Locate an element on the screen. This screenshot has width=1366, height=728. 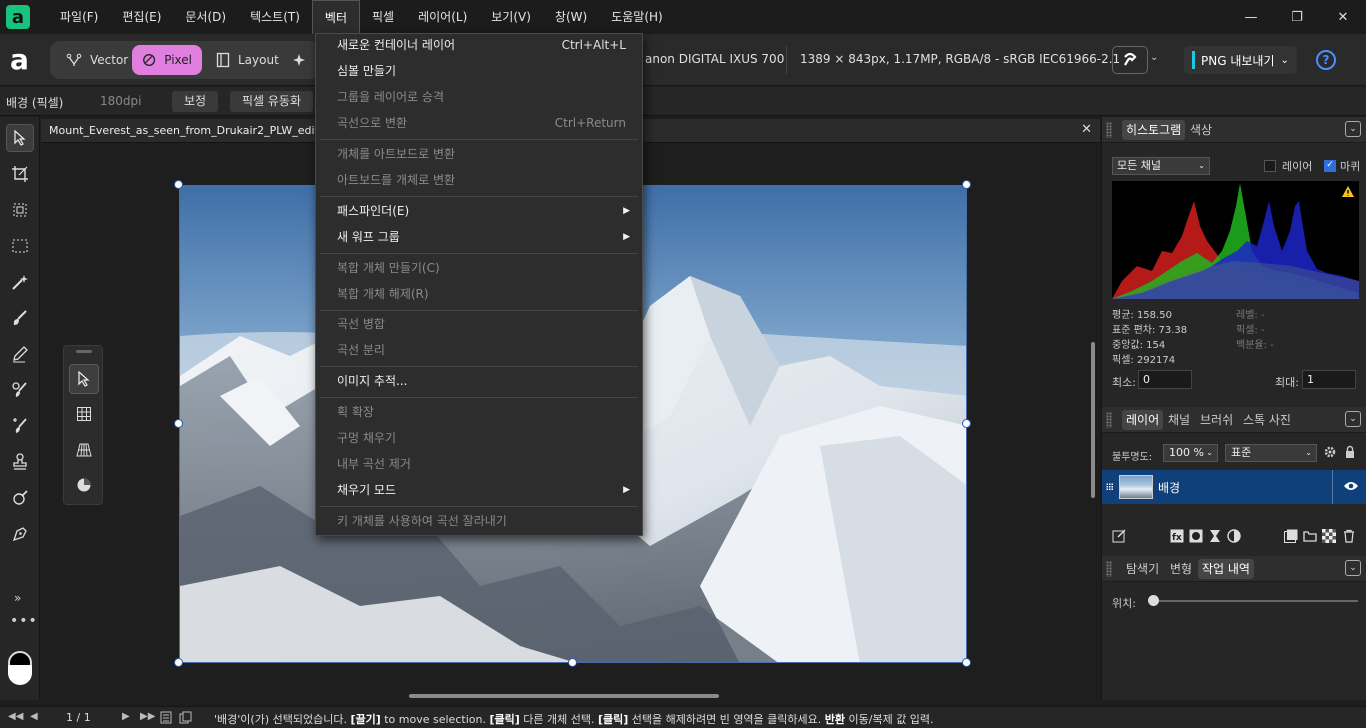
adjustment-icon is located at coordinates (1215, 536).